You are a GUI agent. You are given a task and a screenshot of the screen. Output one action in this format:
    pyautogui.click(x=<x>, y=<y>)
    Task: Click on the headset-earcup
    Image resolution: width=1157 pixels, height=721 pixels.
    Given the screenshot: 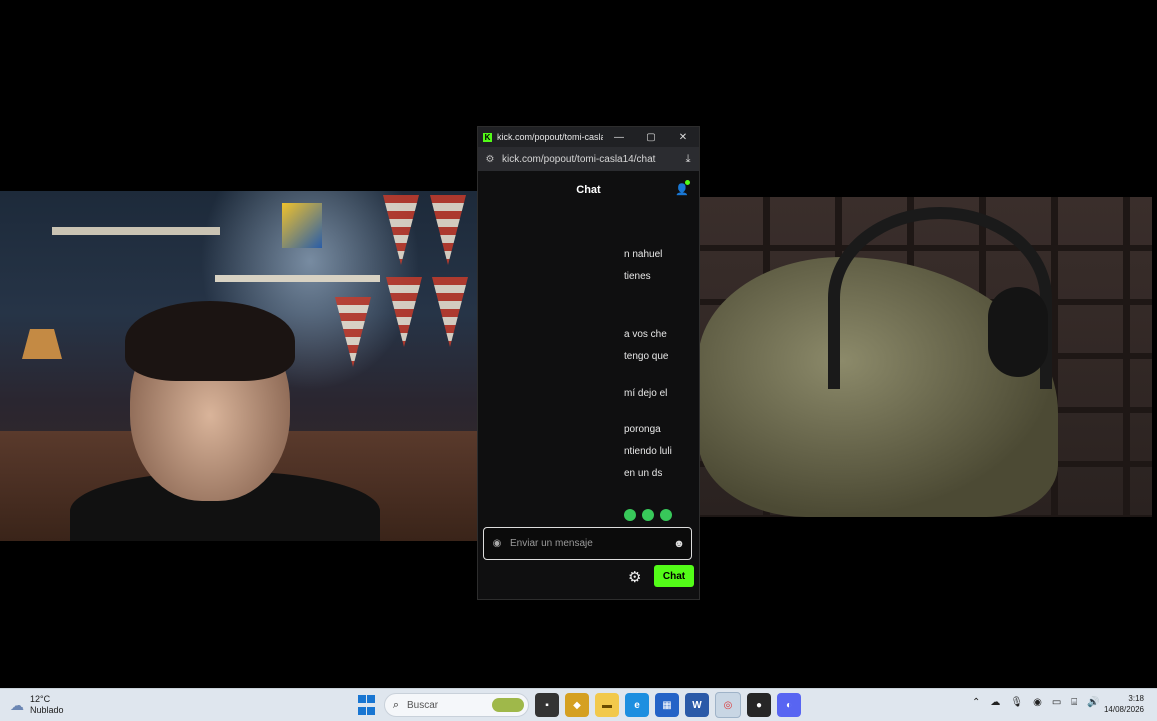 What is the action you would take?
    pyautogui.click(x=1018, y=332)
    